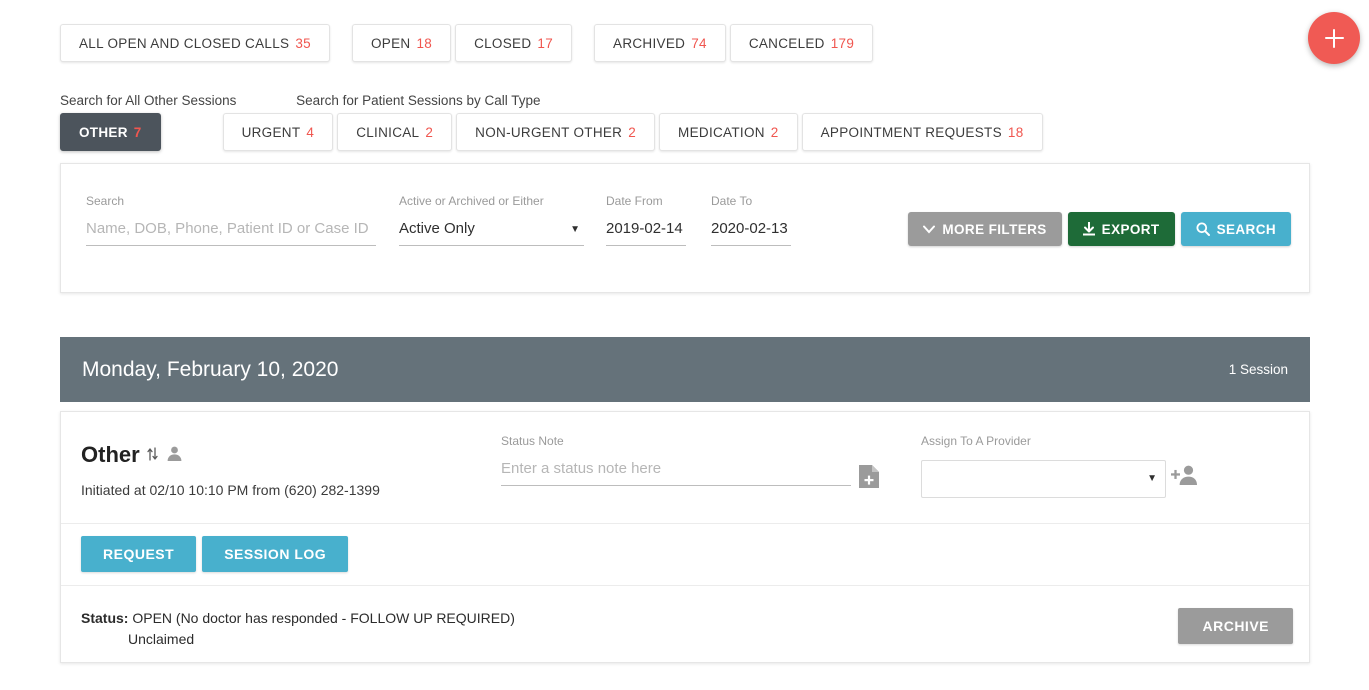 The image size is (1369, 690). I want to click on sort-arrows-icon, so click(153, 455).